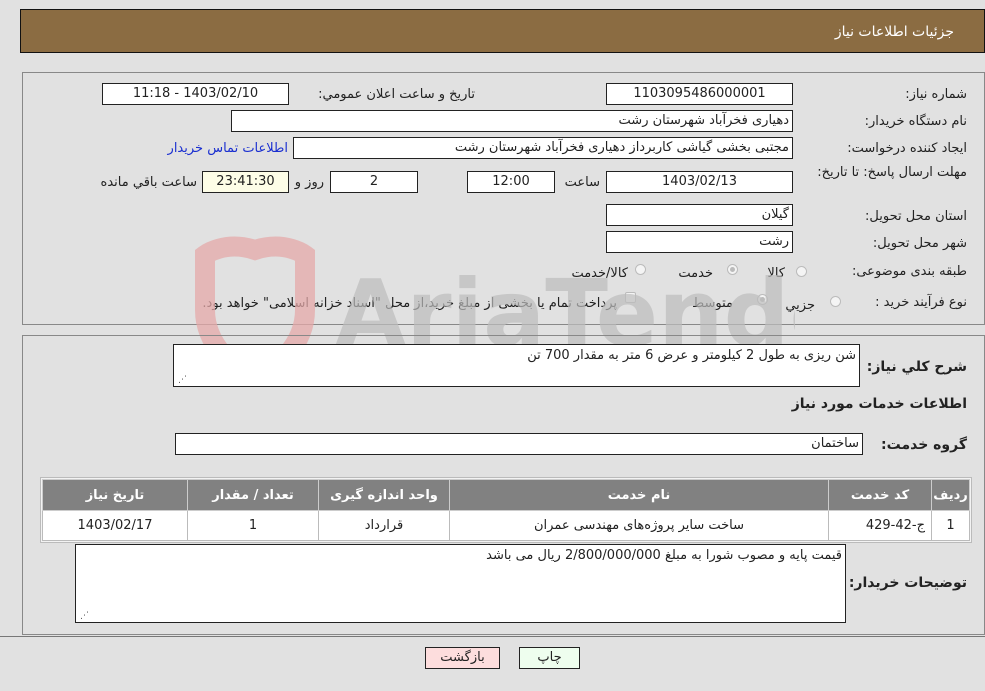 This screenshot has height=691, width=985. I want to click on days-remaining-field: 2, so click(374, 182).